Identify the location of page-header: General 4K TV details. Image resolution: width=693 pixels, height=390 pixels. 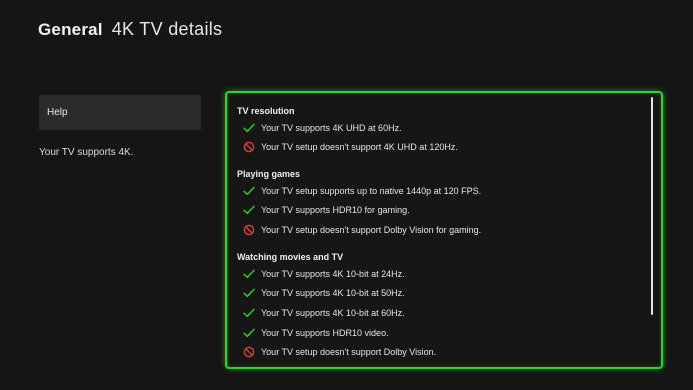
(130, 29).